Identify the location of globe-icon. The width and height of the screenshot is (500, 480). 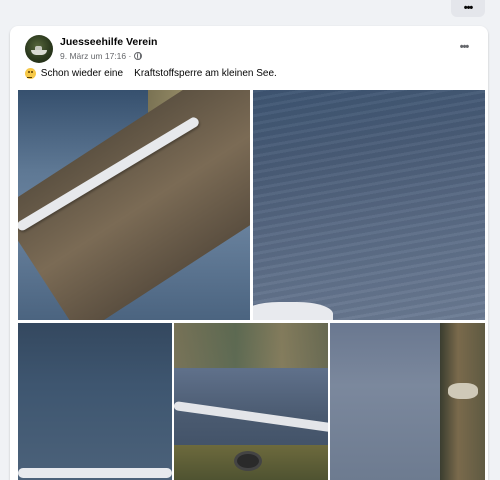
(138, 56).